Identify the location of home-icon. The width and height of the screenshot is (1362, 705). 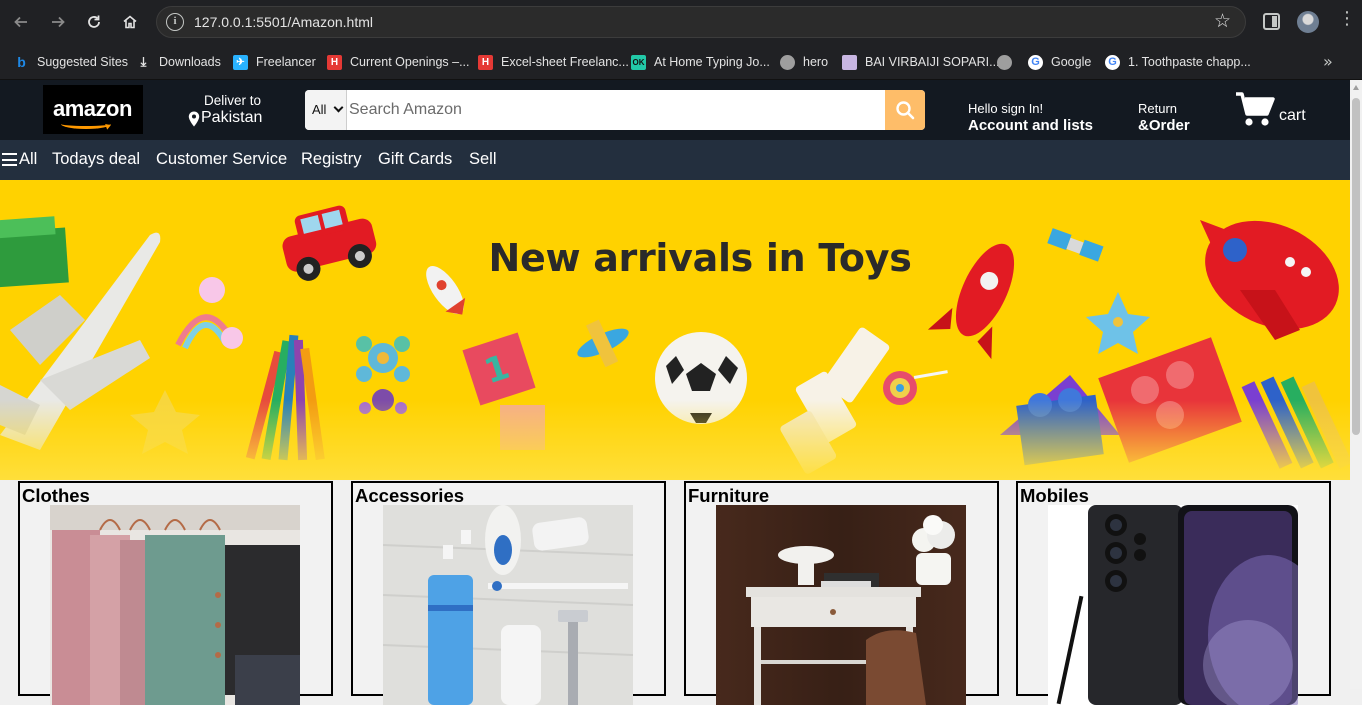
(130, 22).